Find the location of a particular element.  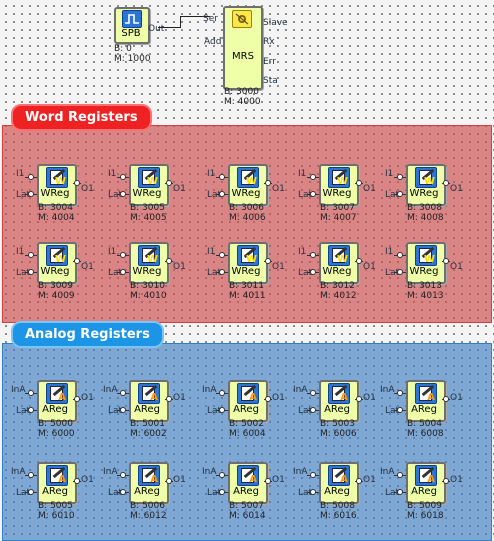

mrs-port-add: Add is located at coordinates (213, 42).